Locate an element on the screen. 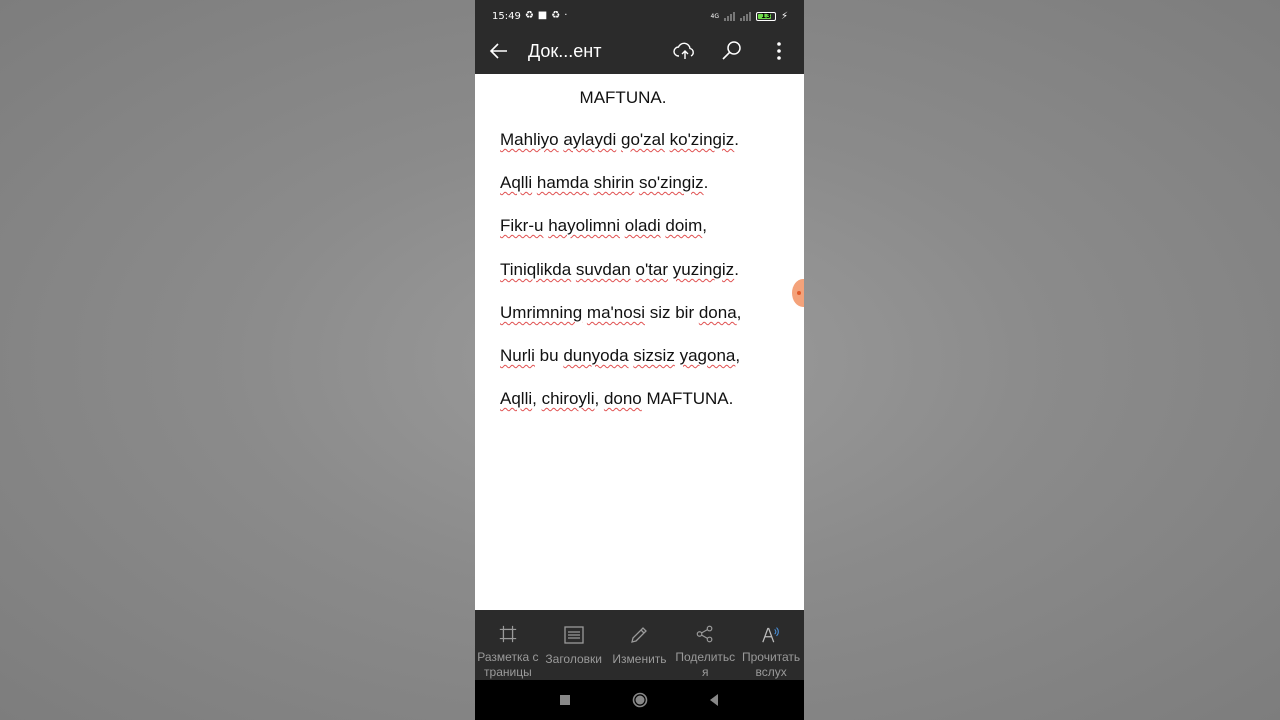 This screenshot has height=720, width=1280. poem-line-4: Tiniqlikda suvdan o'tar yuzingiz. is located at coordinates (619, 270).